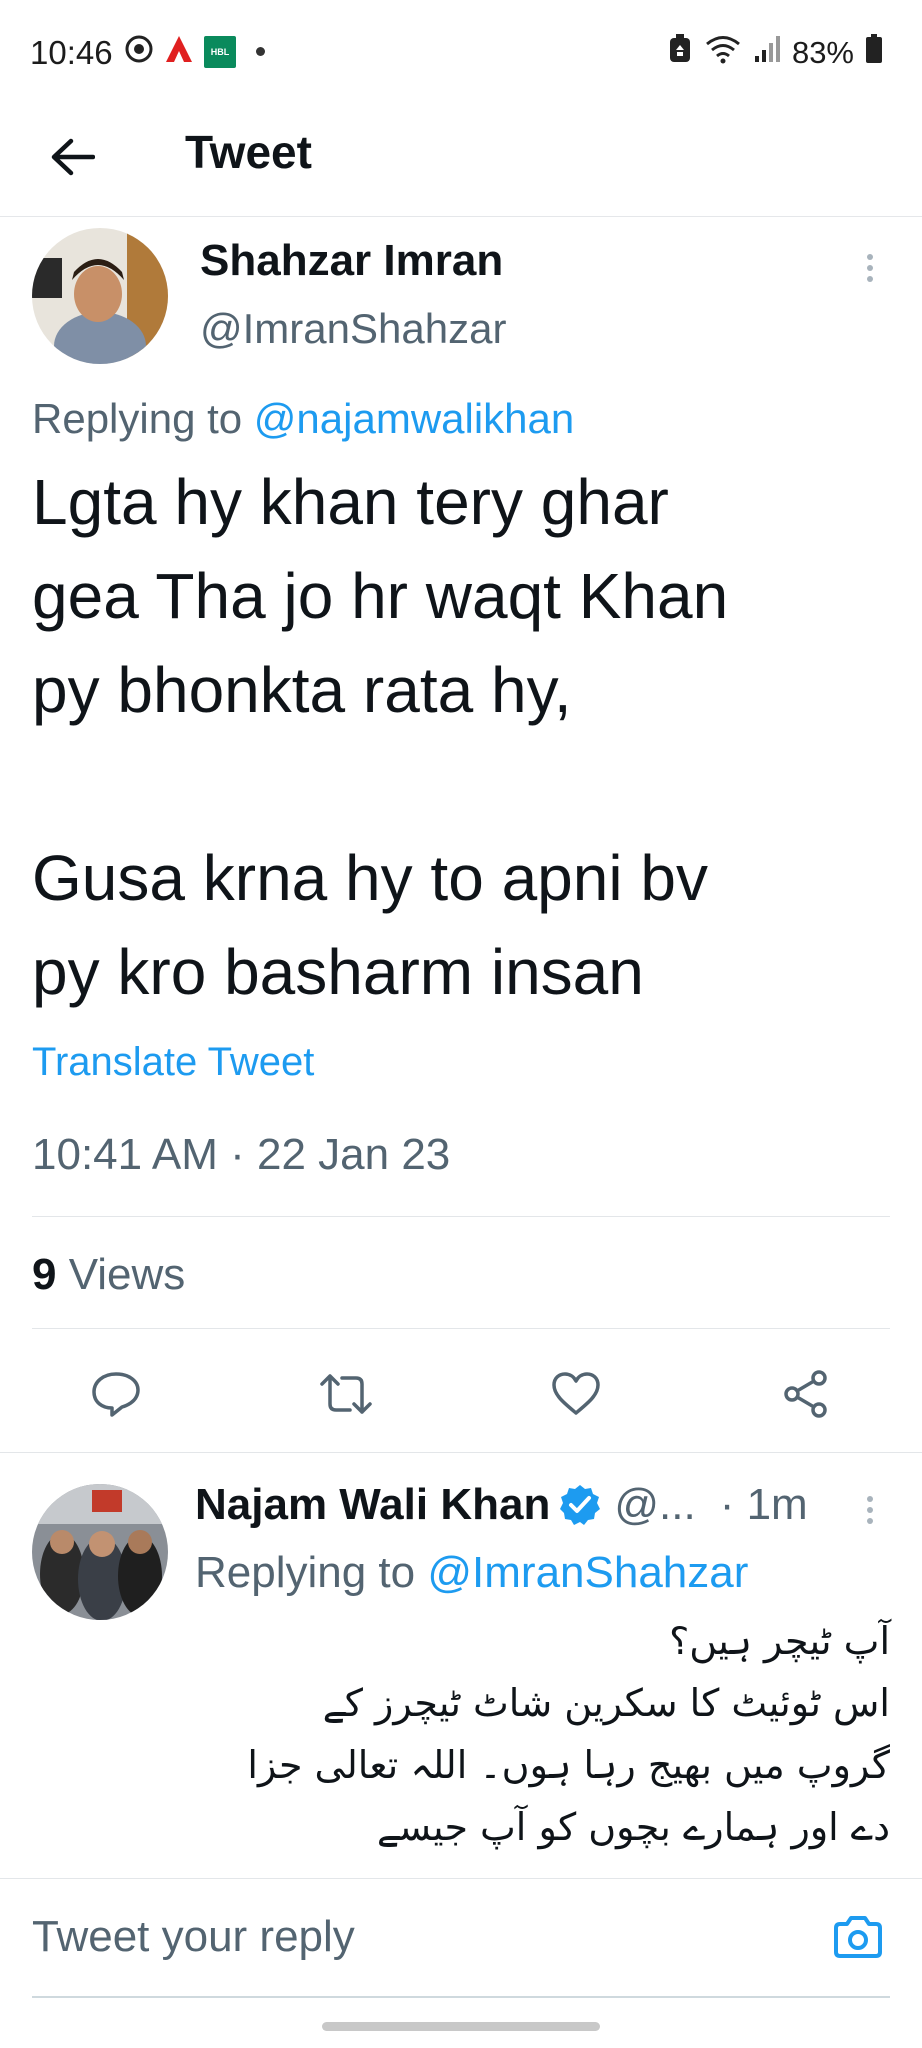  I want to click on reply-header: Najam Wali Khan @... · 1m, so click(501, 1505).